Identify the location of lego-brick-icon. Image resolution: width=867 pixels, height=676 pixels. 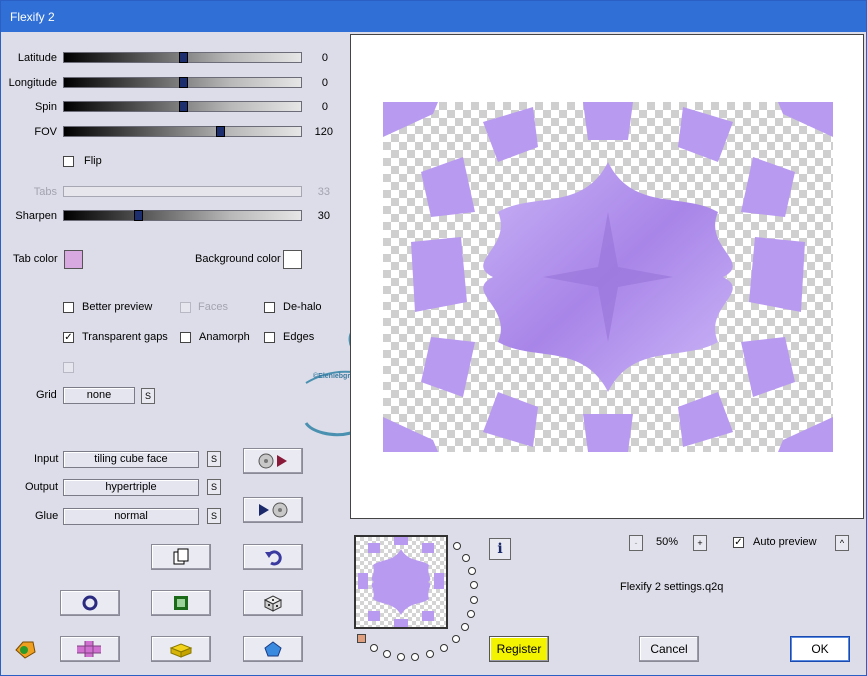
(181, 650).